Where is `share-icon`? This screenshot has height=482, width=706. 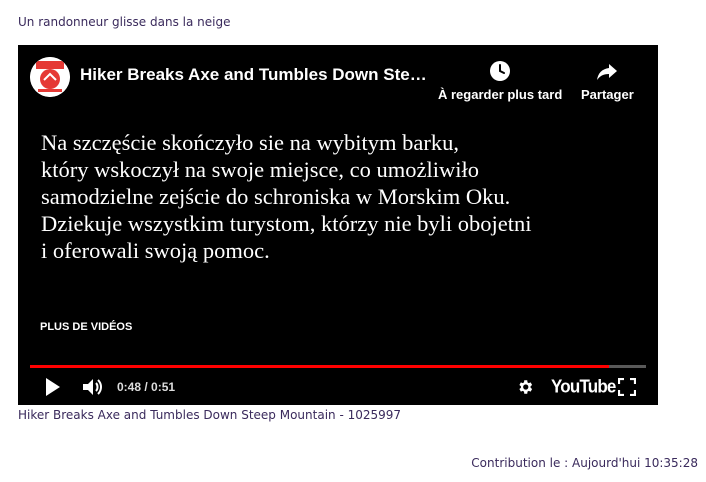 share-icon is located at coordinates (607, 71).